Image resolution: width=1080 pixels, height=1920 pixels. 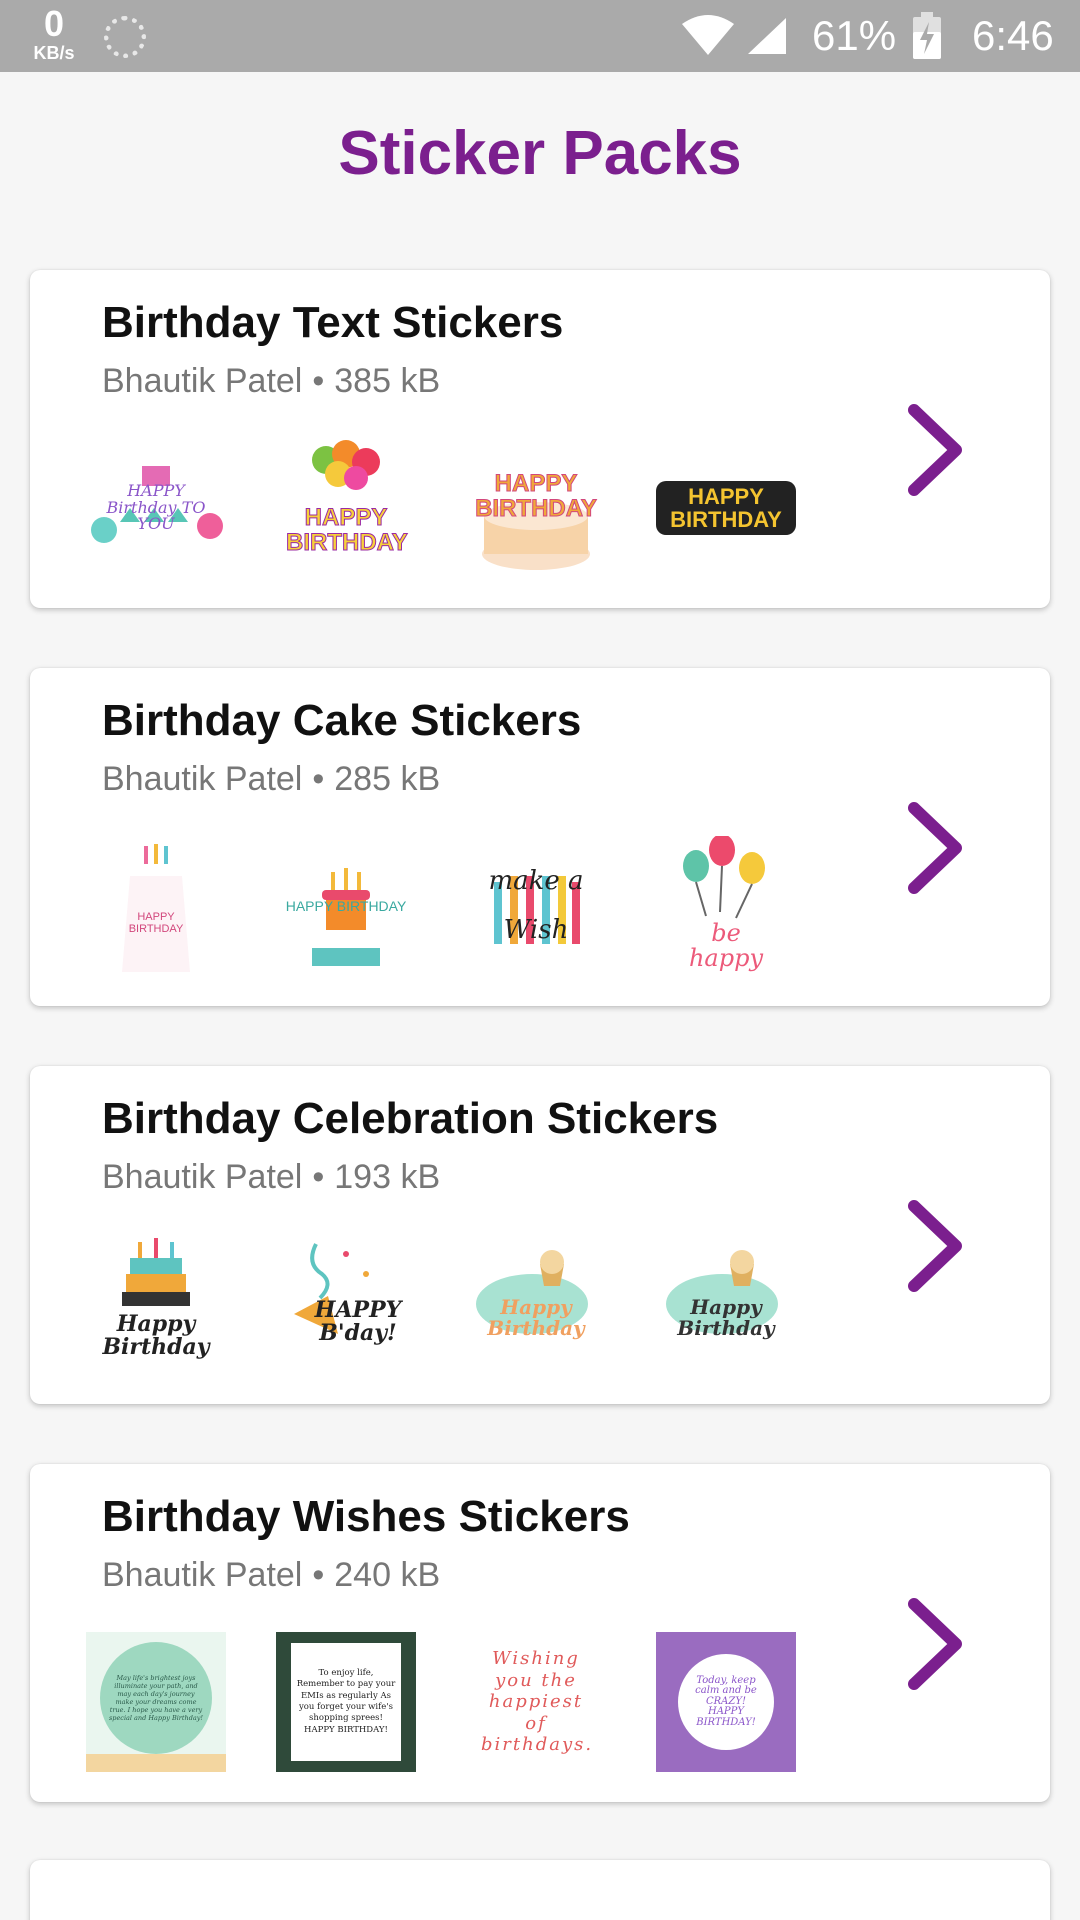 I want to click on clock: 6:46, so click(x=1013, y=35).